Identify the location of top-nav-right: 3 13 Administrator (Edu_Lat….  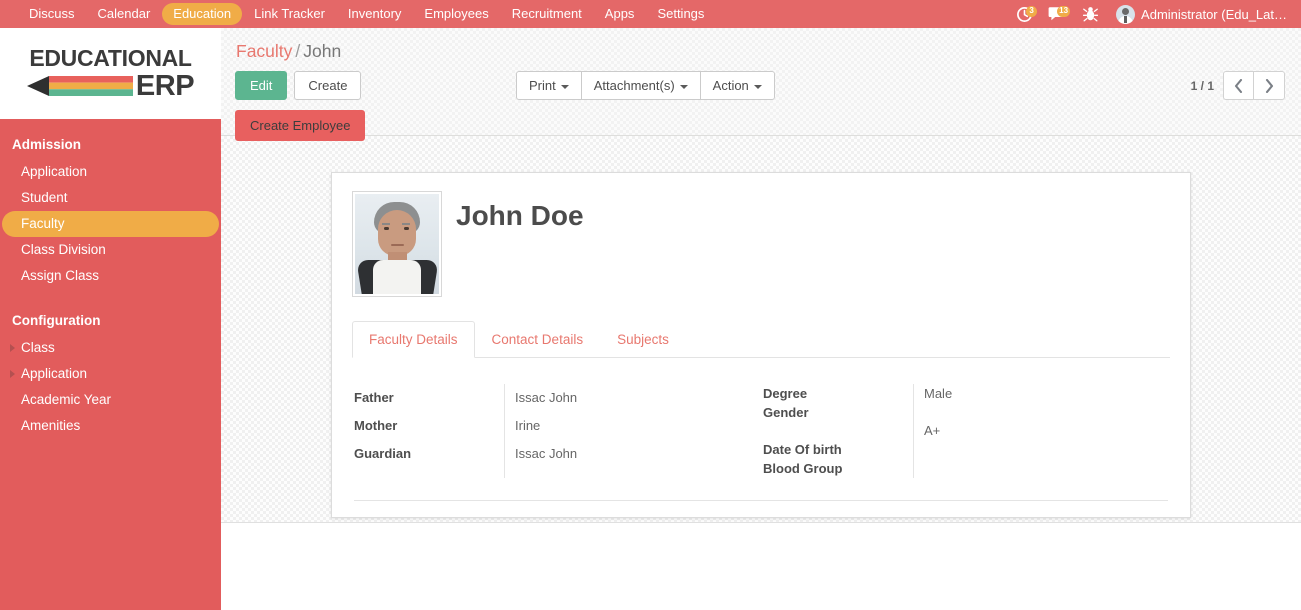
(1155, 14).